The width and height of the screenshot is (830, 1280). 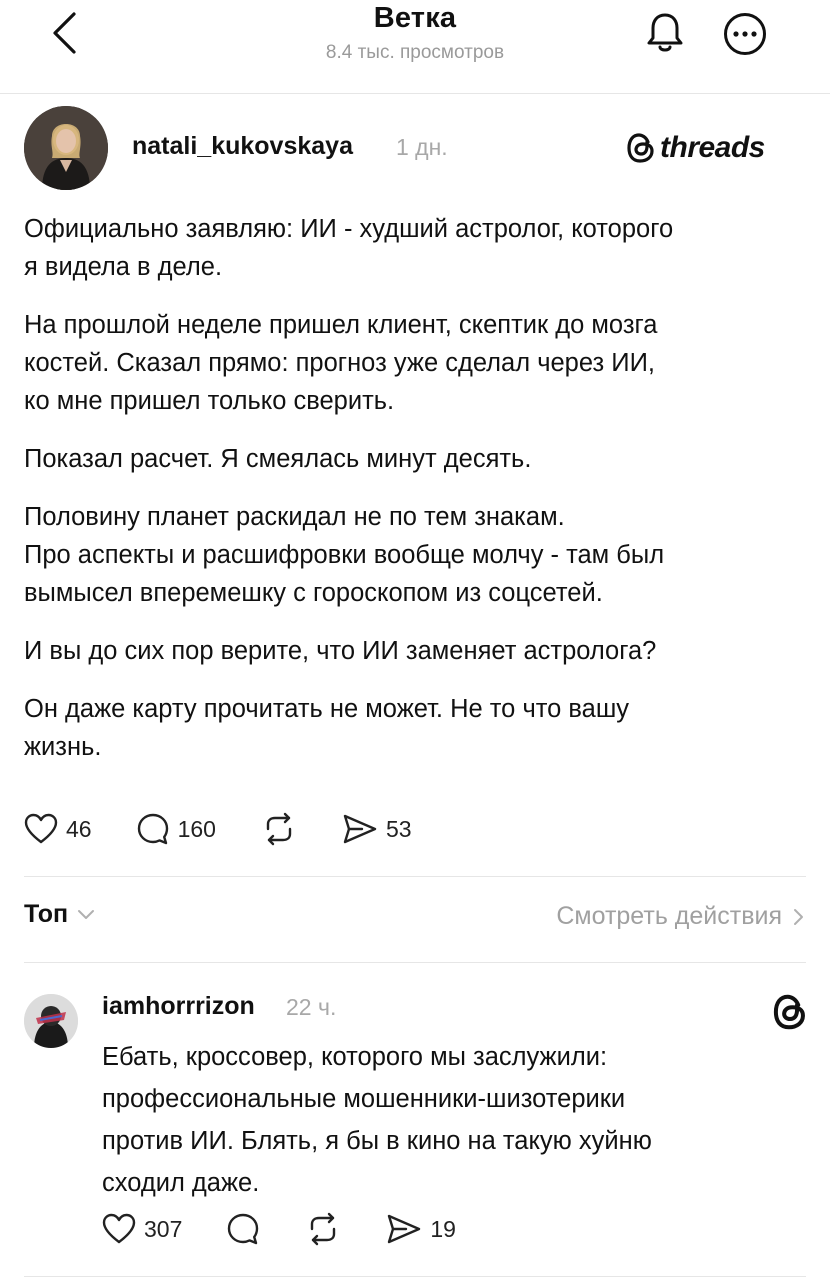 I want to click on view-activity-link: Смотреть действия, so click(x=681, y=916).